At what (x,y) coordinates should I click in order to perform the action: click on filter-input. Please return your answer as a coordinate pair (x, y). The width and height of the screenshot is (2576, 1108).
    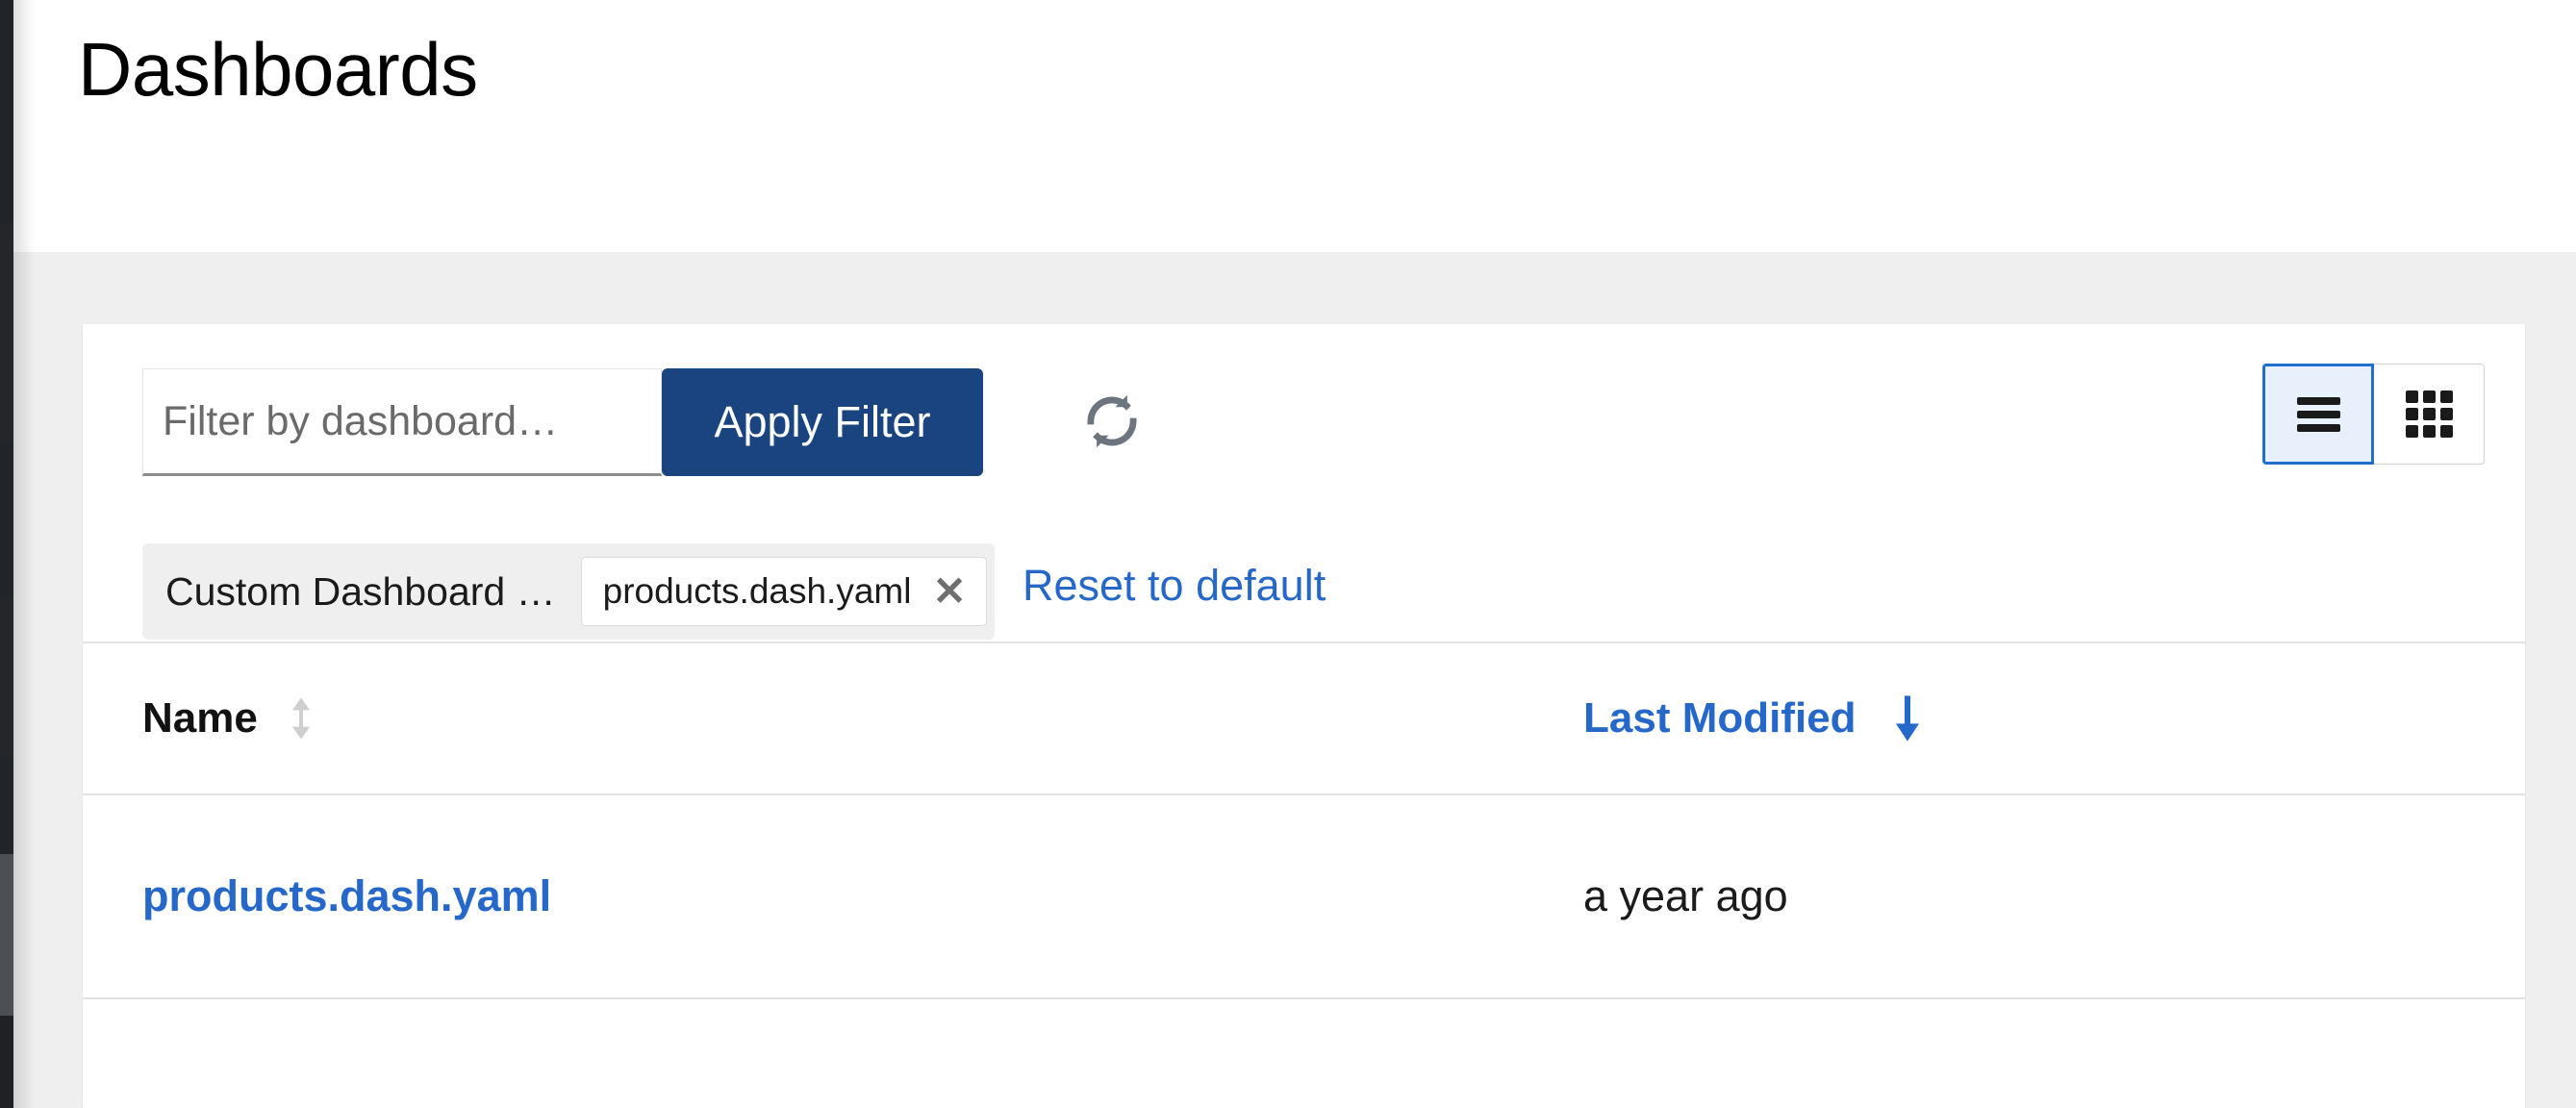
    Looking at the image, I should click on (402, 422).